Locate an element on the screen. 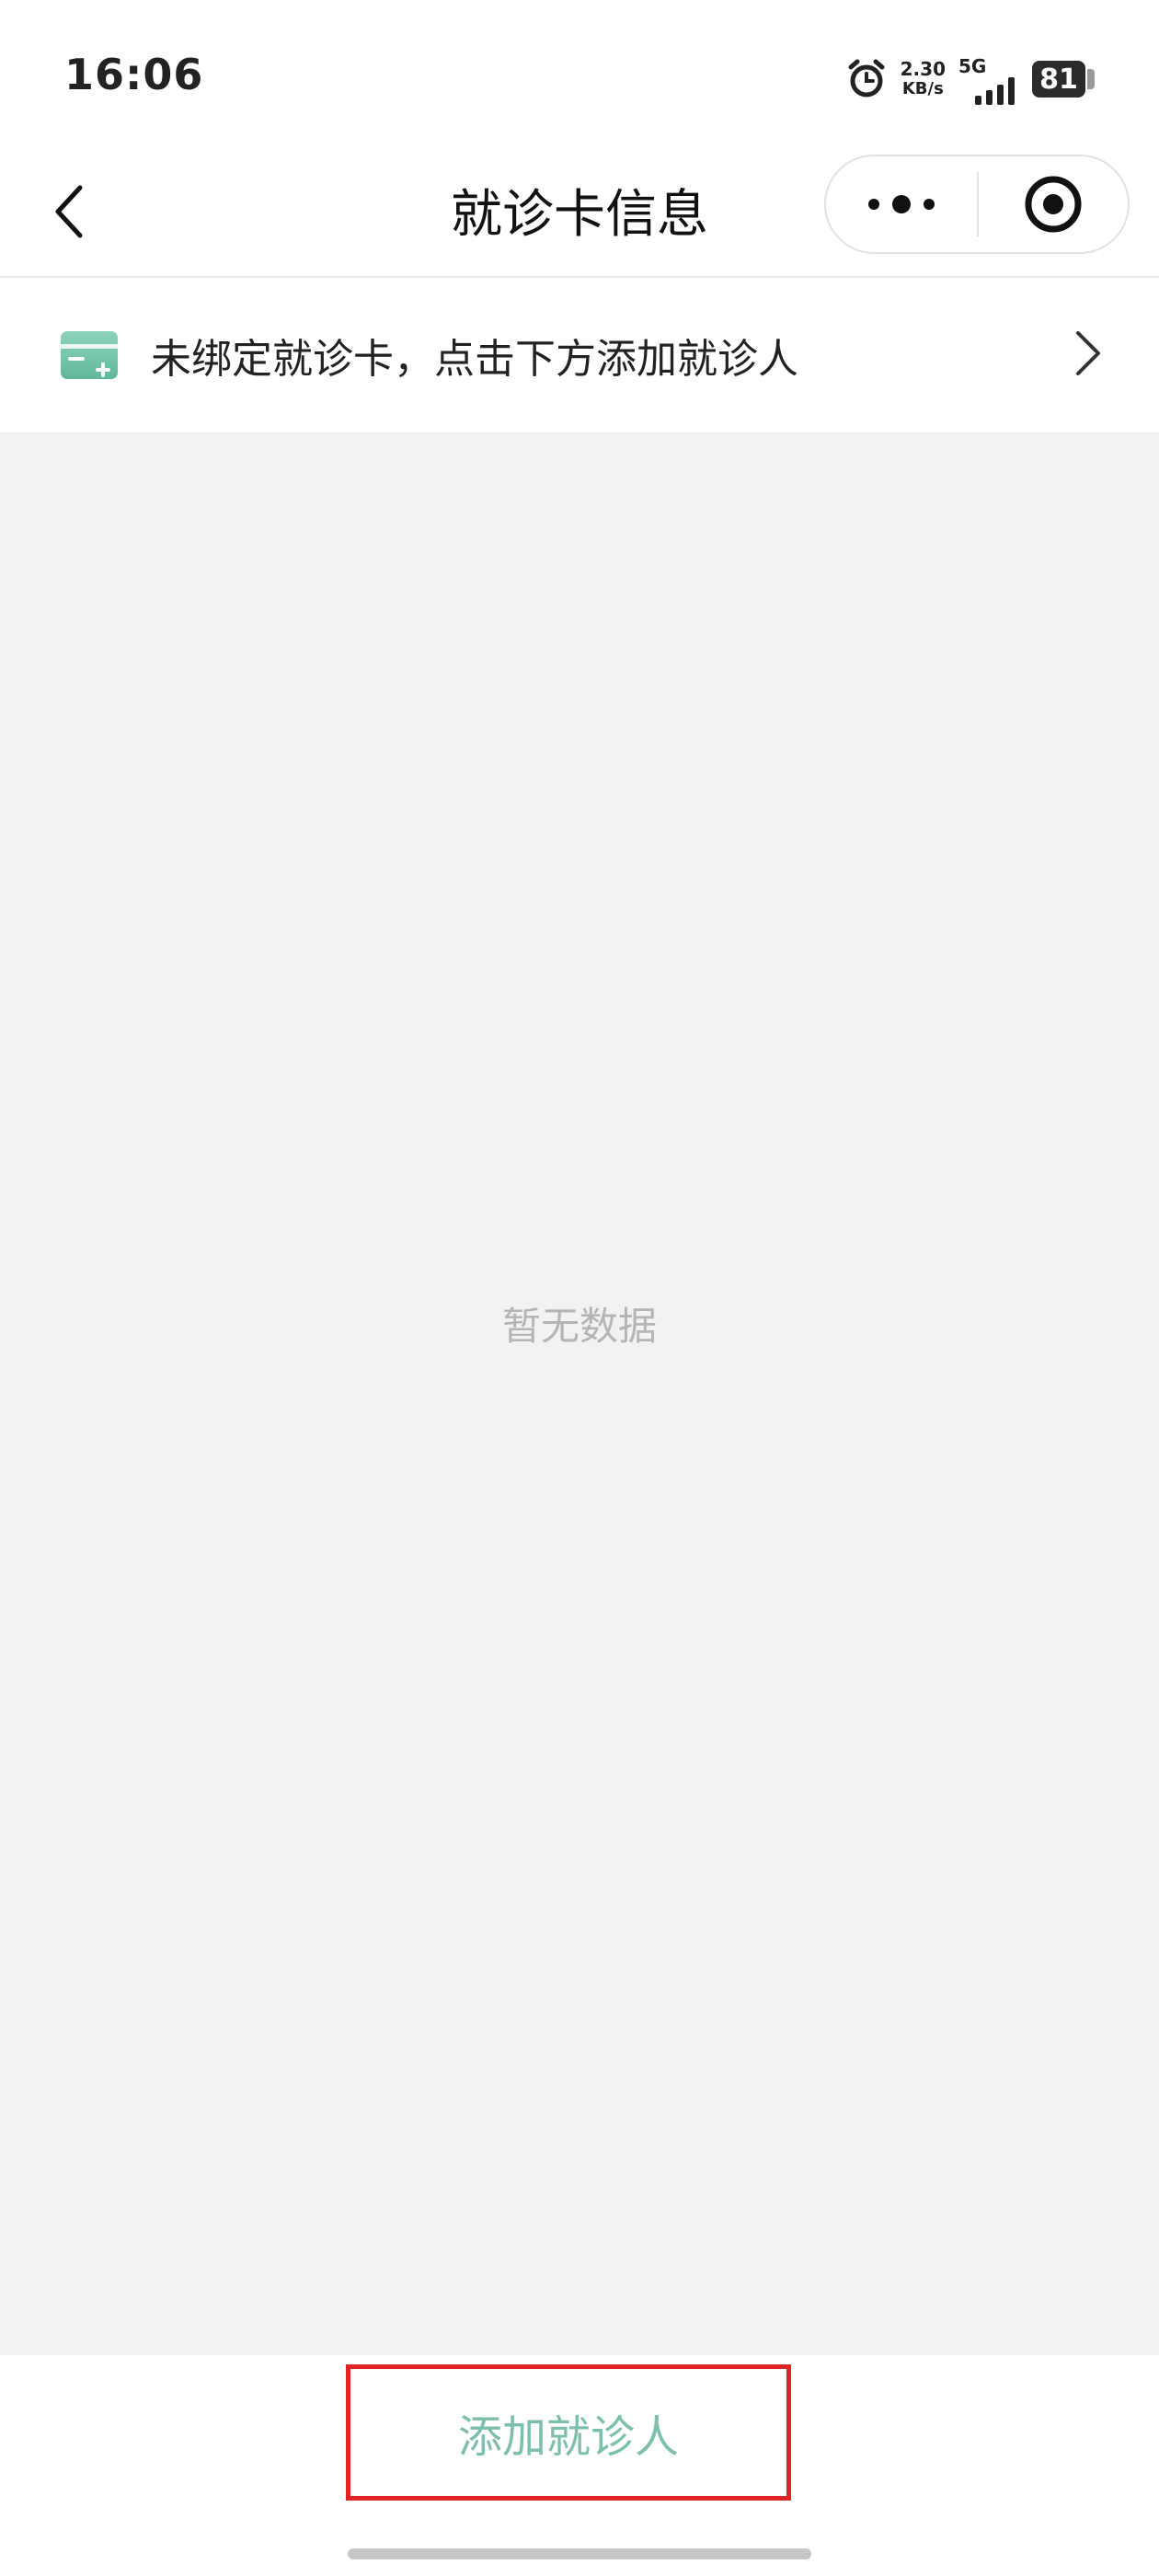 The height and width of the screenshot is (2576, 1159). home-indicator is located at coordinates (579, 2553).